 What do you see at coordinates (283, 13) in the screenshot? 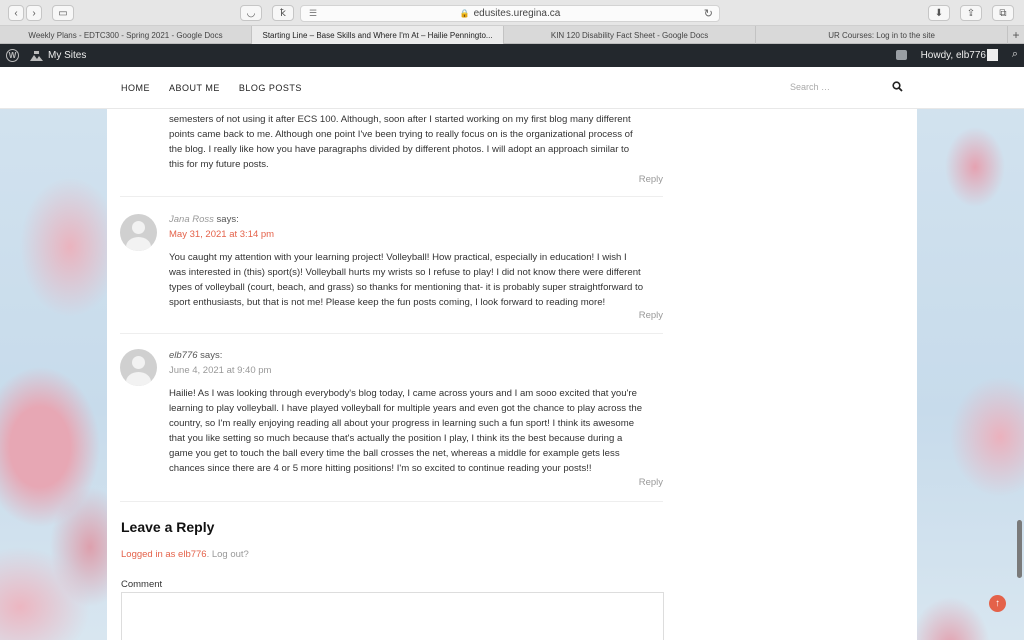
I see `accessibility-icon: ꝁ` at bounding box center [283, 13].